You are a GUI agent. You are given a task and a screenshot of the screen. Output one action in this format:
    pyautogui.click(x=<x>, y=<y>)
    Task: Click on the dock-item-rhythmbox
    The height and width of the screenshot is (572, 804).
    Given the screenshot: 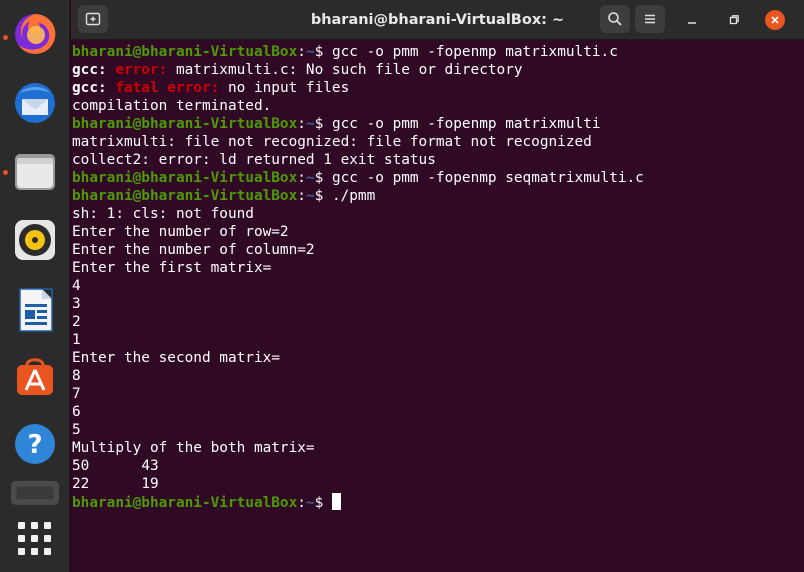 What is the action you would take?
    pyautogui.click(x=35, y=240)
    